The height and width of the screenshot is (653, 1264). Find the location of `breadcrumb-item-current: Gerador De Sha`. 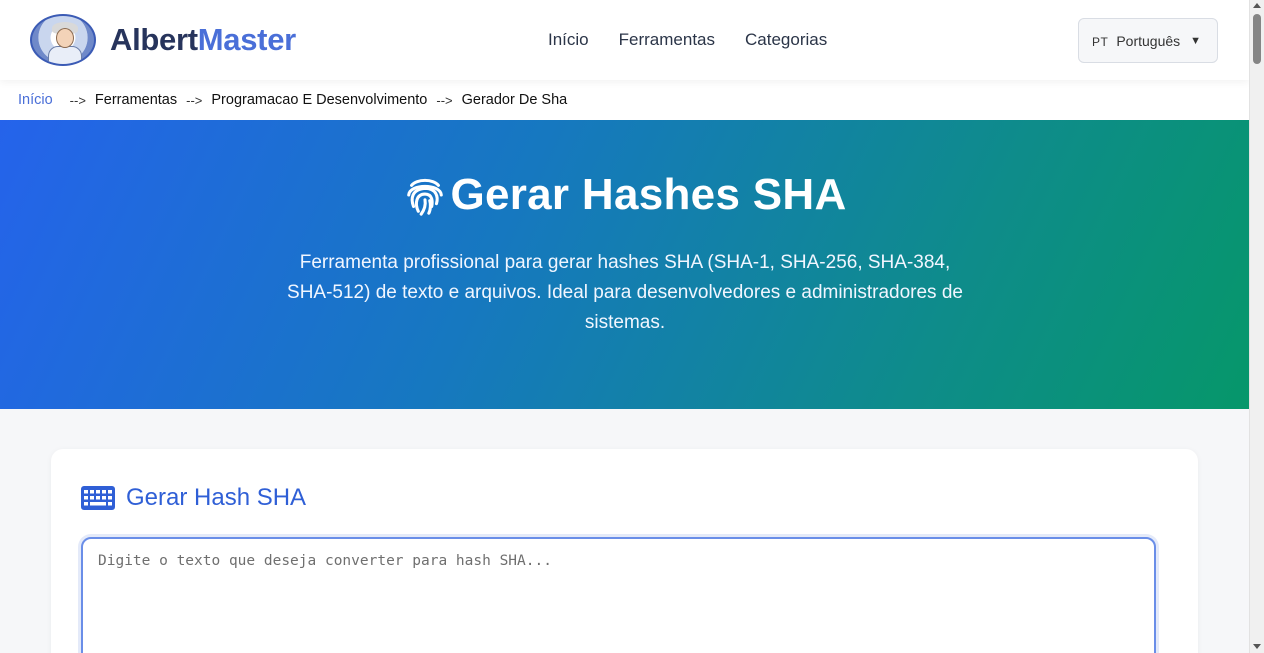

breadcrumb-item-current: Gerador De Sha is located at coordinates (514, 100).